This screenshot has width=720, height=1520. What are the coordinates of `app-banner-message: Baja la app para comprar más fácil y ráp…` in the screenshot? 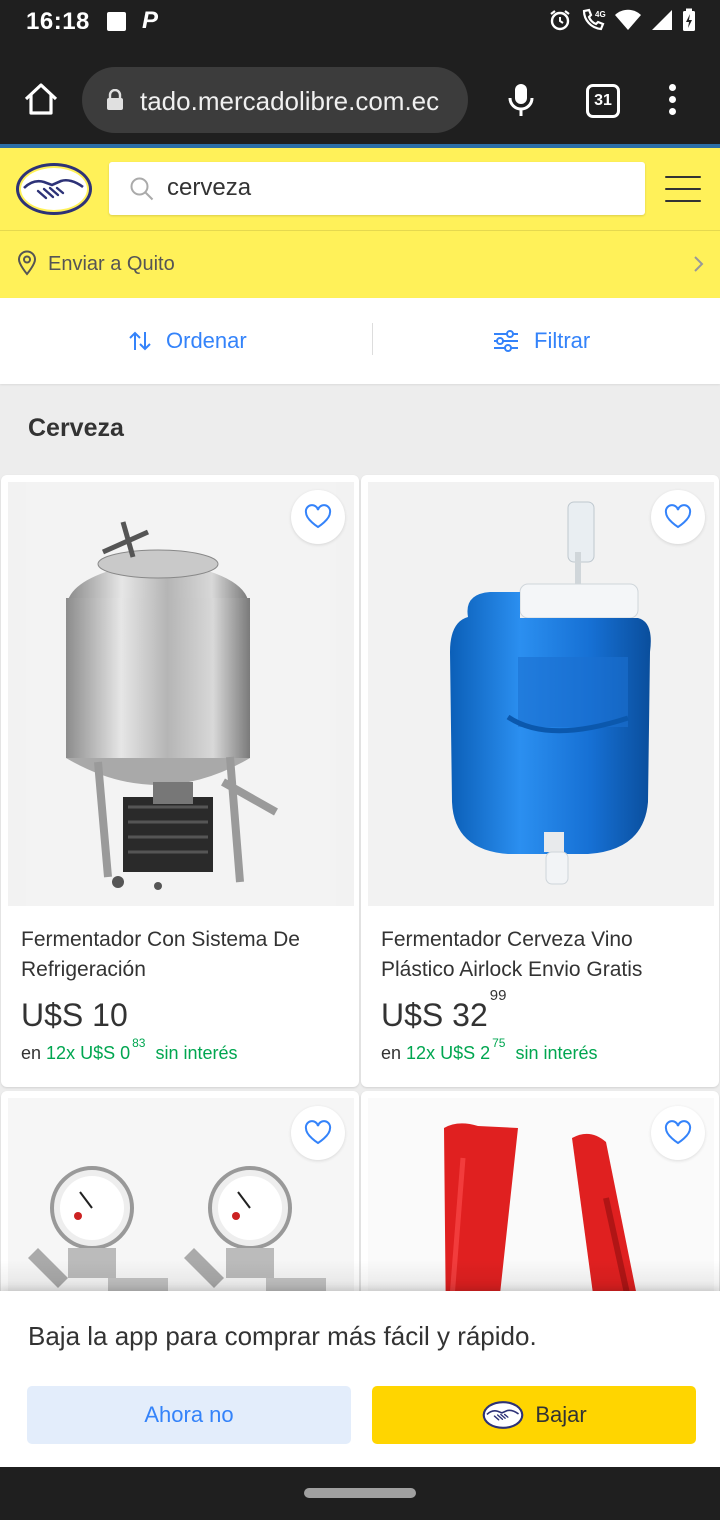 It's located at (282, 1336).